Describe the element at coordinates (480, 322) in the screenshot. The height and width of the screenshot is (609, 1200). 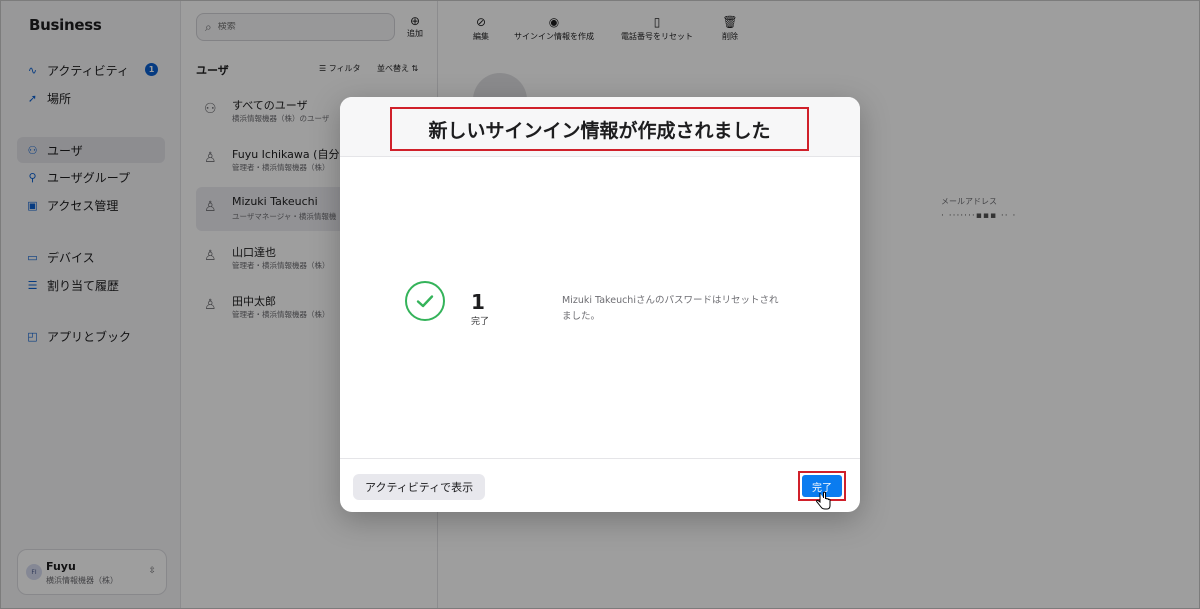
I see `completed-label: 完了` at that location.